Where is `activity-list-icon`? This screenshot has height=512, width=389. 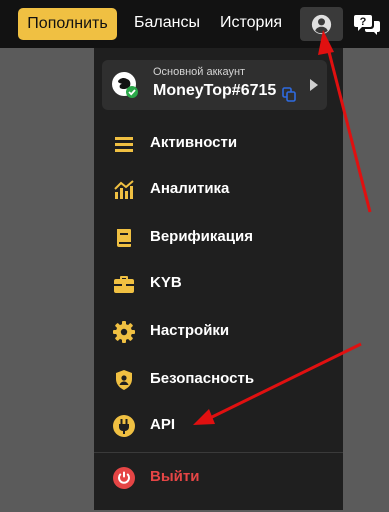 activity-list-icon is located at coordinates (124, 144).